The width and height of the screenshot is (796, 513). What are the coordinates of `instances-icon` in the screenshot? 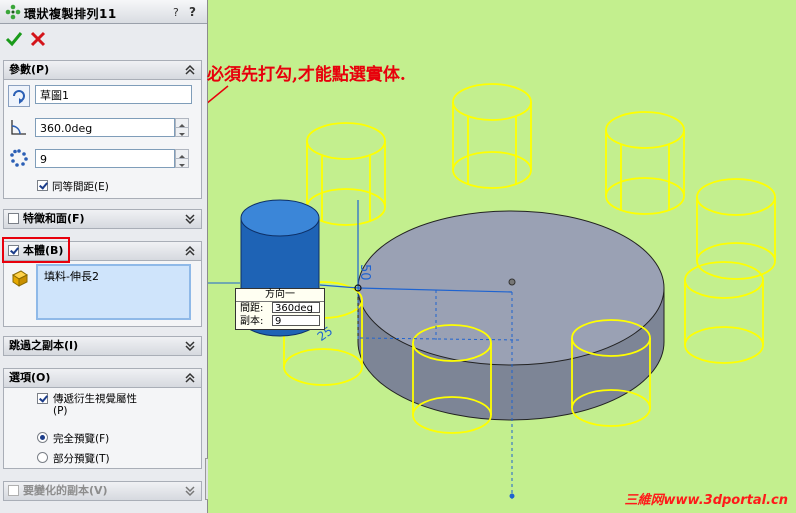 It's located at (19, 158).